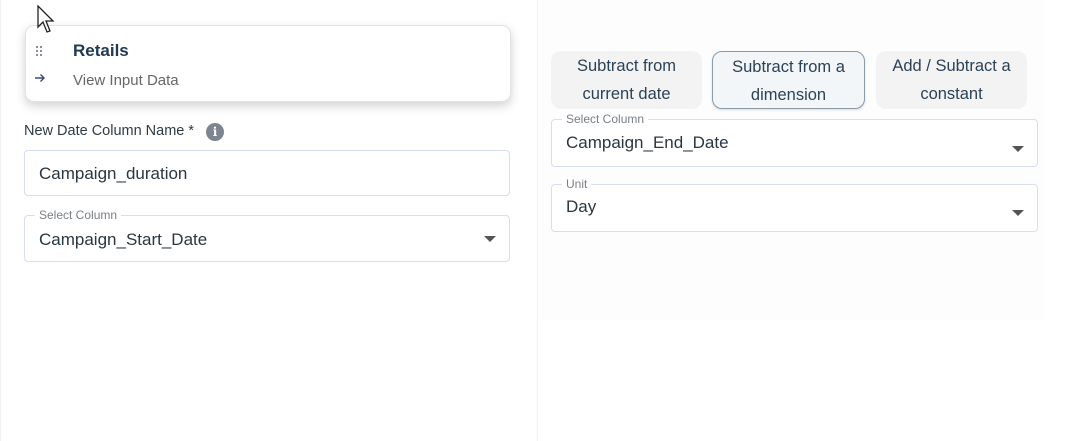 This screenshot has width=1075, height=441. I want to click on tab-subtract-from-current-date: Subtract from current date, so click(626, 80).